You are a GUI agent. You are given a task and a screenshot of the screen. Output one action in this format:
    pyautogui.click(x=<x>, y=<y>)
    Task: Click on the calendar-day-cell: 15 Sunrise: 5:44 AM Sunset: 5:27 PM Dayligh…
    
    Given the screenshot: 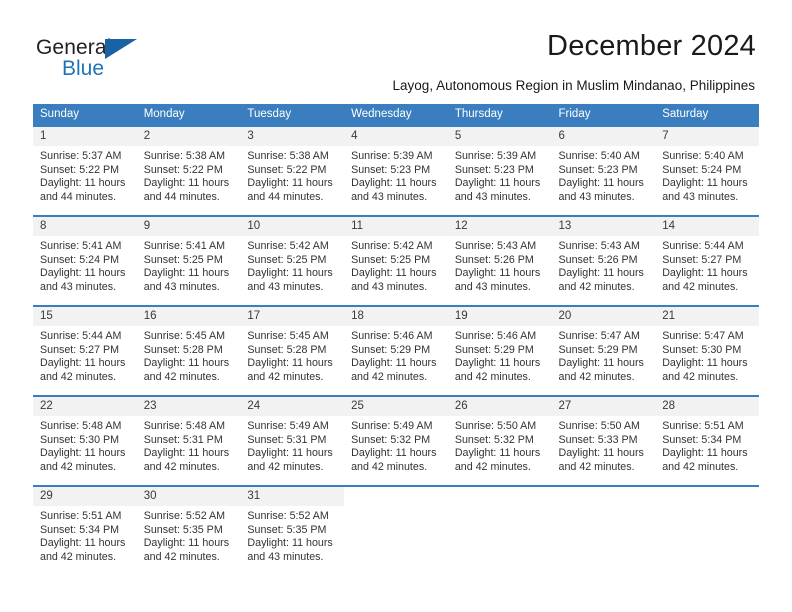 What is the action you would take?
    pyautogui.click(x=85, y=350)
    